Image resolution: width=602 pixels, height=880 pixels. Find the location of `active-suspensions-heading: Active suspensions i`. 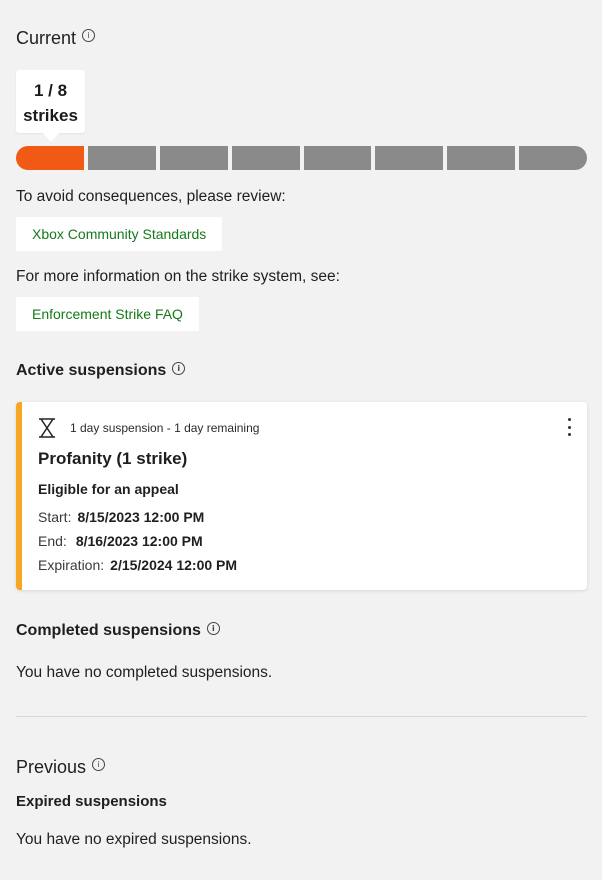

active-suspensions-heading: Active suspensions i is located at coordinates (101, 370).